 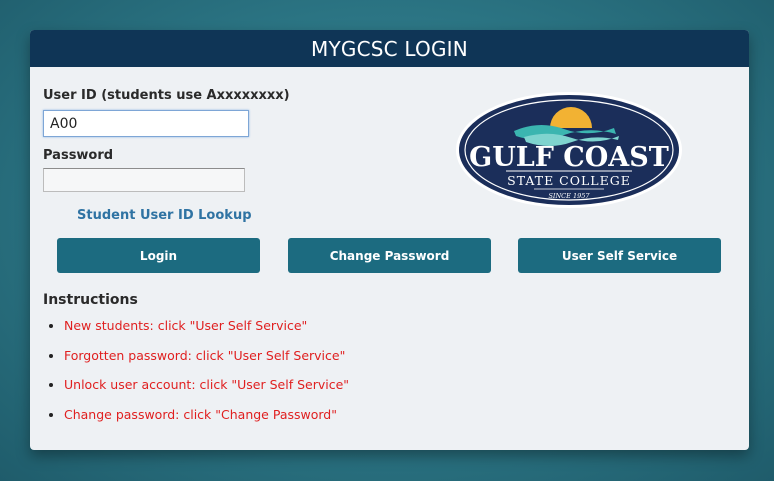 I want to click on password-input, so click(x=144, y=180).